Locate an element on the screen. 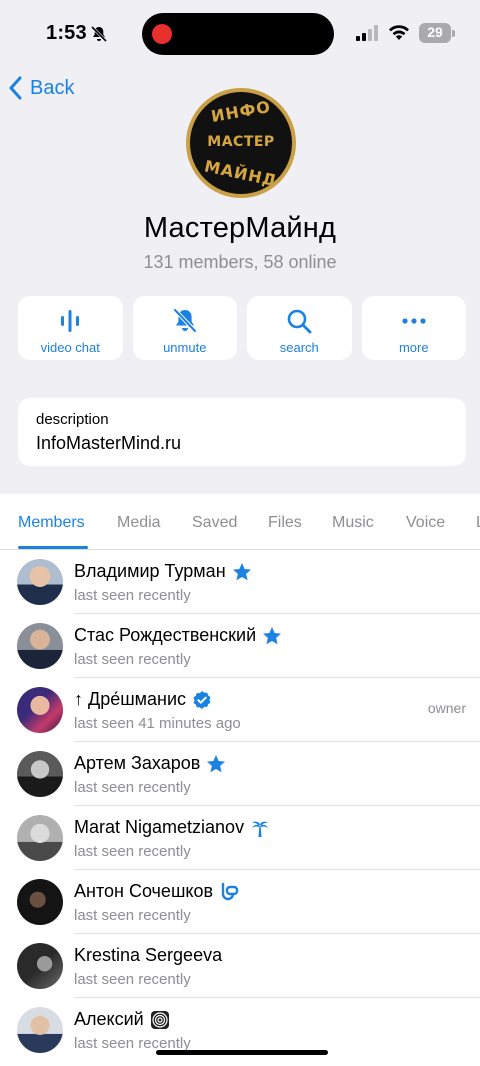  search-label: search is located at coordinates (299, 347).